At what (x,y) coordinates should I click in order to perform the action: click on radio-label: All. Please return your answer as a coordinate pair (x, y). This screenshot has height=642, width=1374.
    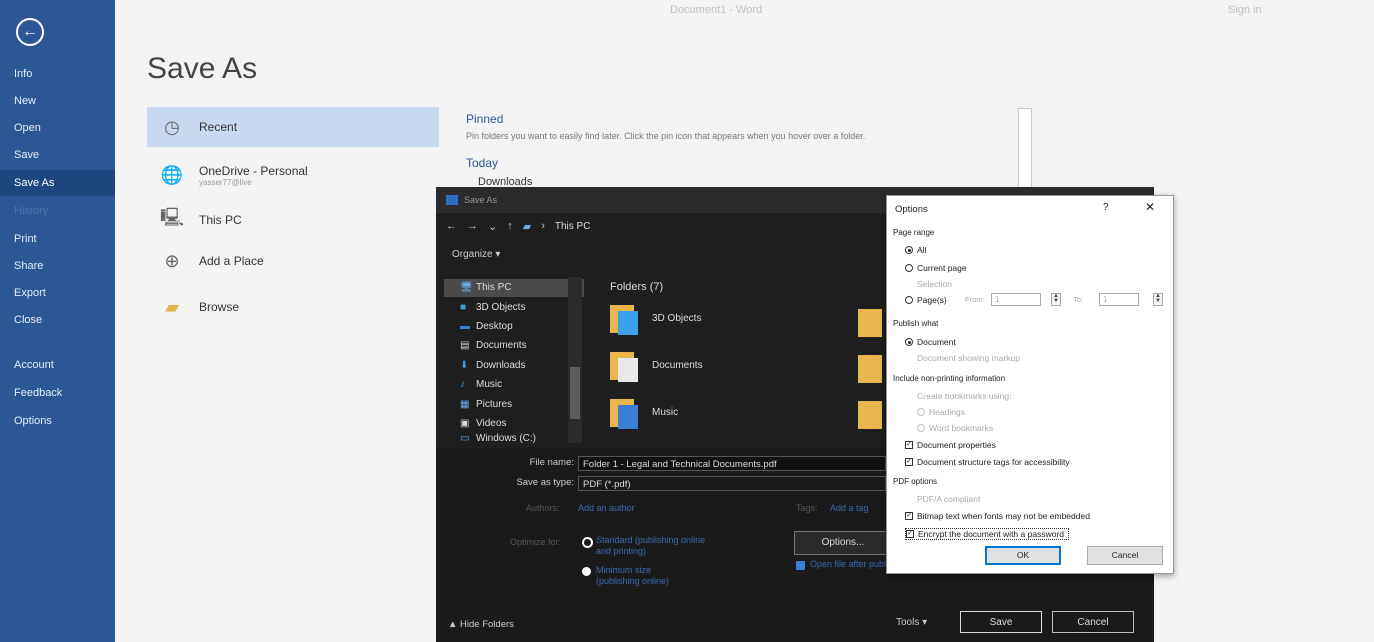
    Looking at the image, I should click on (922, 250).